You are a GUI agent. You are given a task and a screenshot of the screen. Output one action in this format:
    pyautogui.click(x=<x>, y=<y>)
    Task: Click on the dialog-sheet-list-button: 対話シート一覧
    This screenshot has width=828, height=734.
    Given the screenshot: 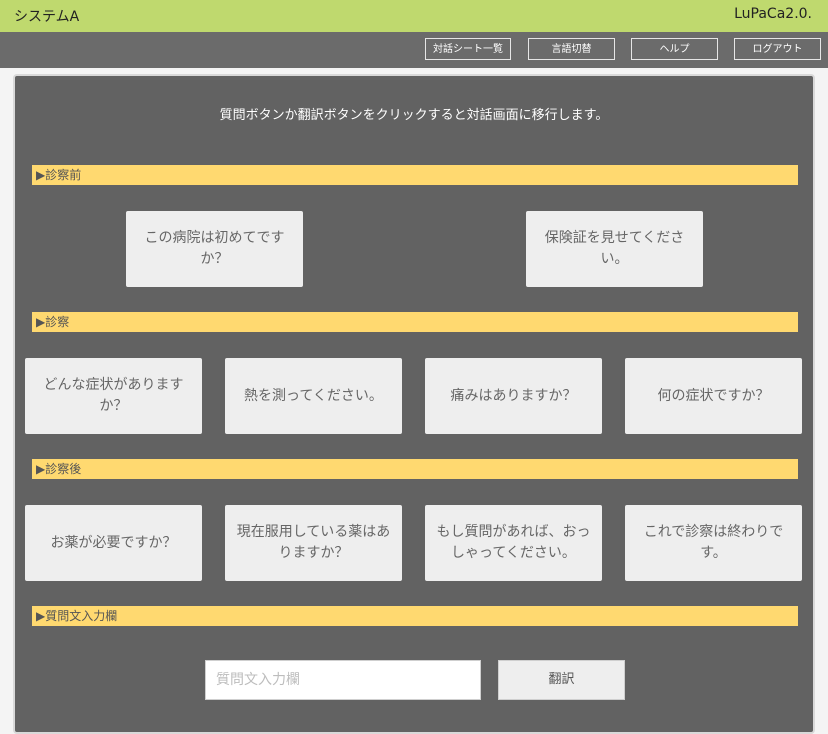 What is the action you would take?
    pyautogui.click(x=468, y=49)
    